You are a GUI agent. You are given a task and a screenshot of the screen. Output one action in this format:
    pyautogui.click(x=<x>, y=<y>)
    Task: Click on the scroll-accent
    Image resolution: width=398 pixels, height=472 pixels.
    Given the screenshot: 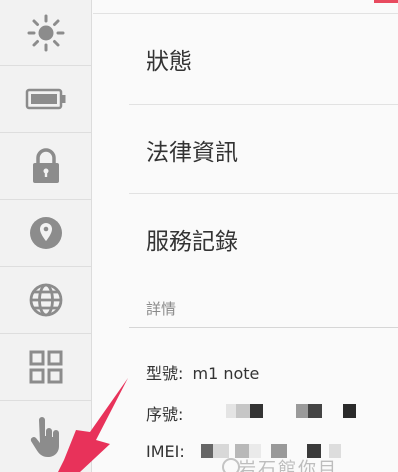 What is the action you would take?
    pyautogui.click(x=386, y=1)
    